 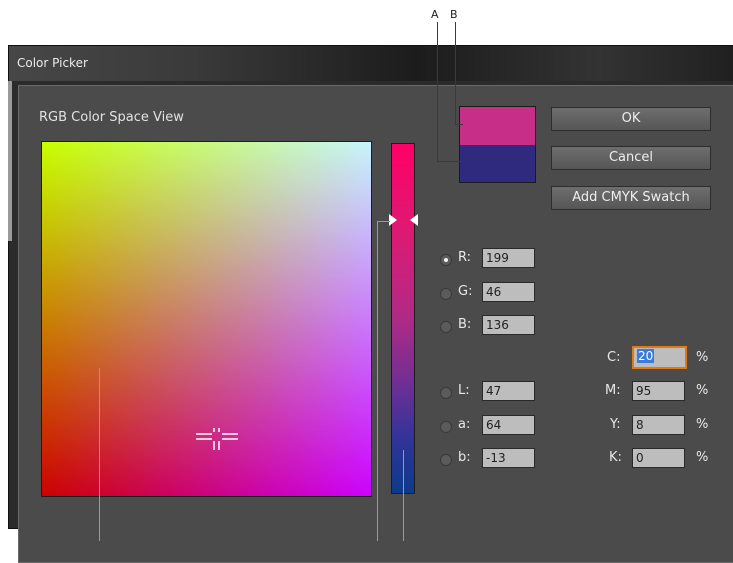 What do you see at coordinates (508, 292) in the screenshot?
I see `input-g: 46` at bounding box center [508, 292].